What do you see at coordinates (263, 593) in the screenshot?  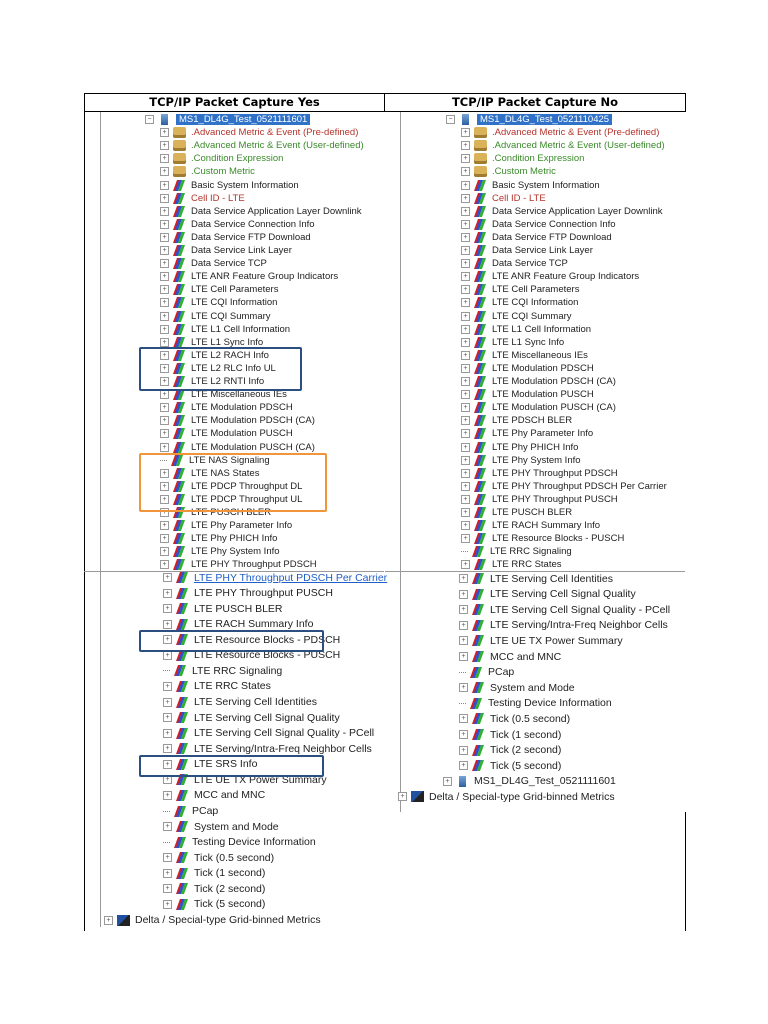 I see `tree-item-label: LTE PHY Throughput PUSCH` at bounding box center [263, 593].